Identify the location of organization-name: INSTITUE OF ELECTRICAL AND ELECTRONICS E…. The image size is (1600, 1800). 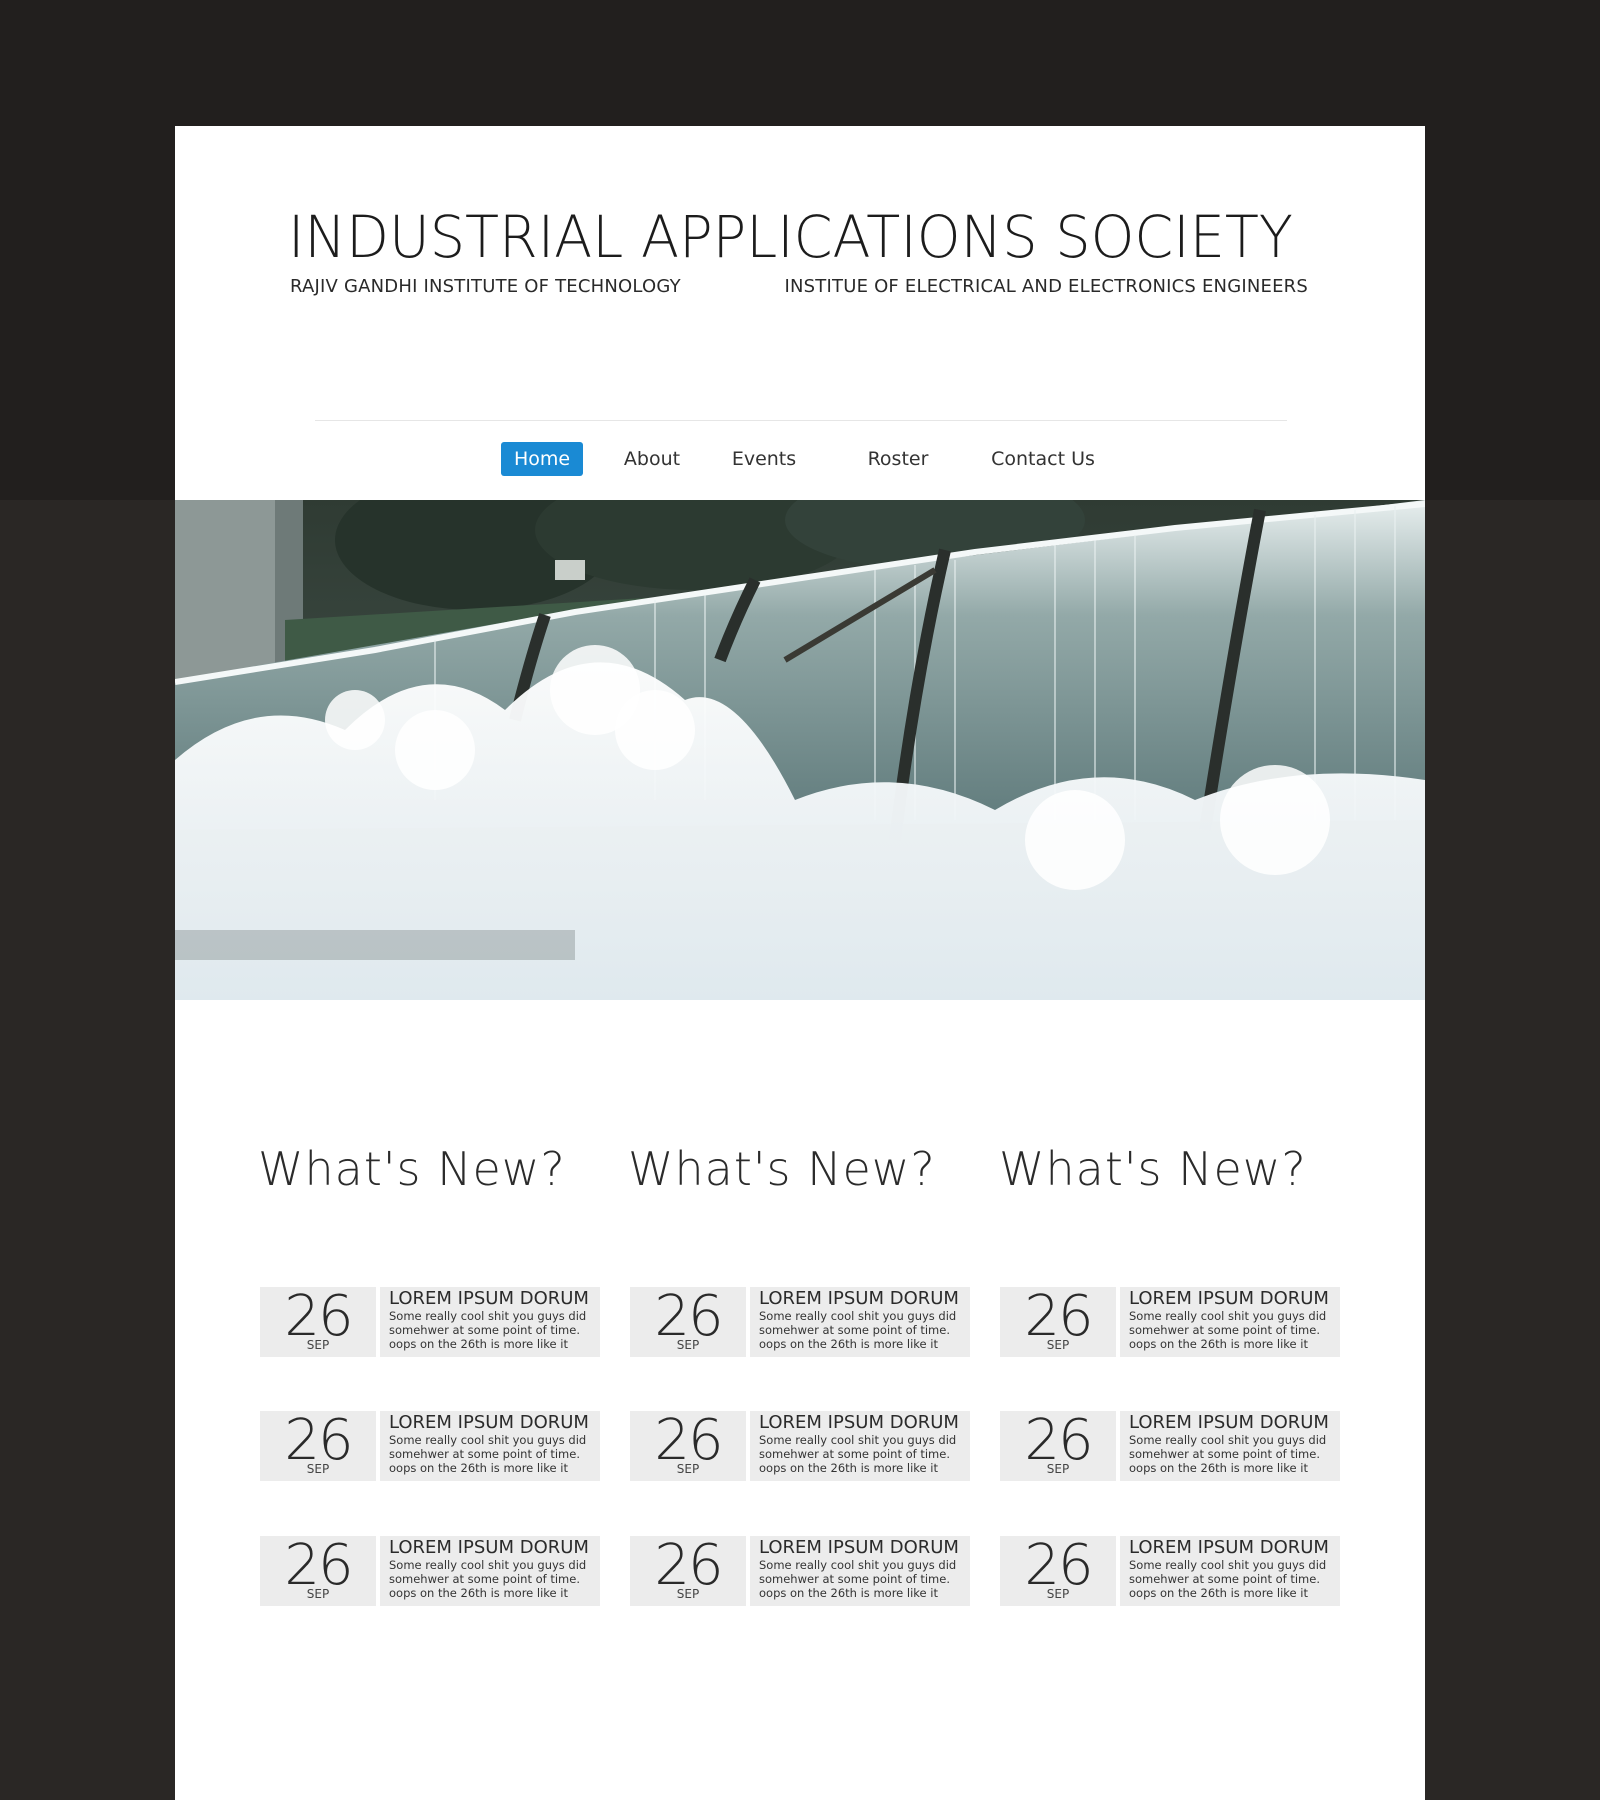
(1046, 286).